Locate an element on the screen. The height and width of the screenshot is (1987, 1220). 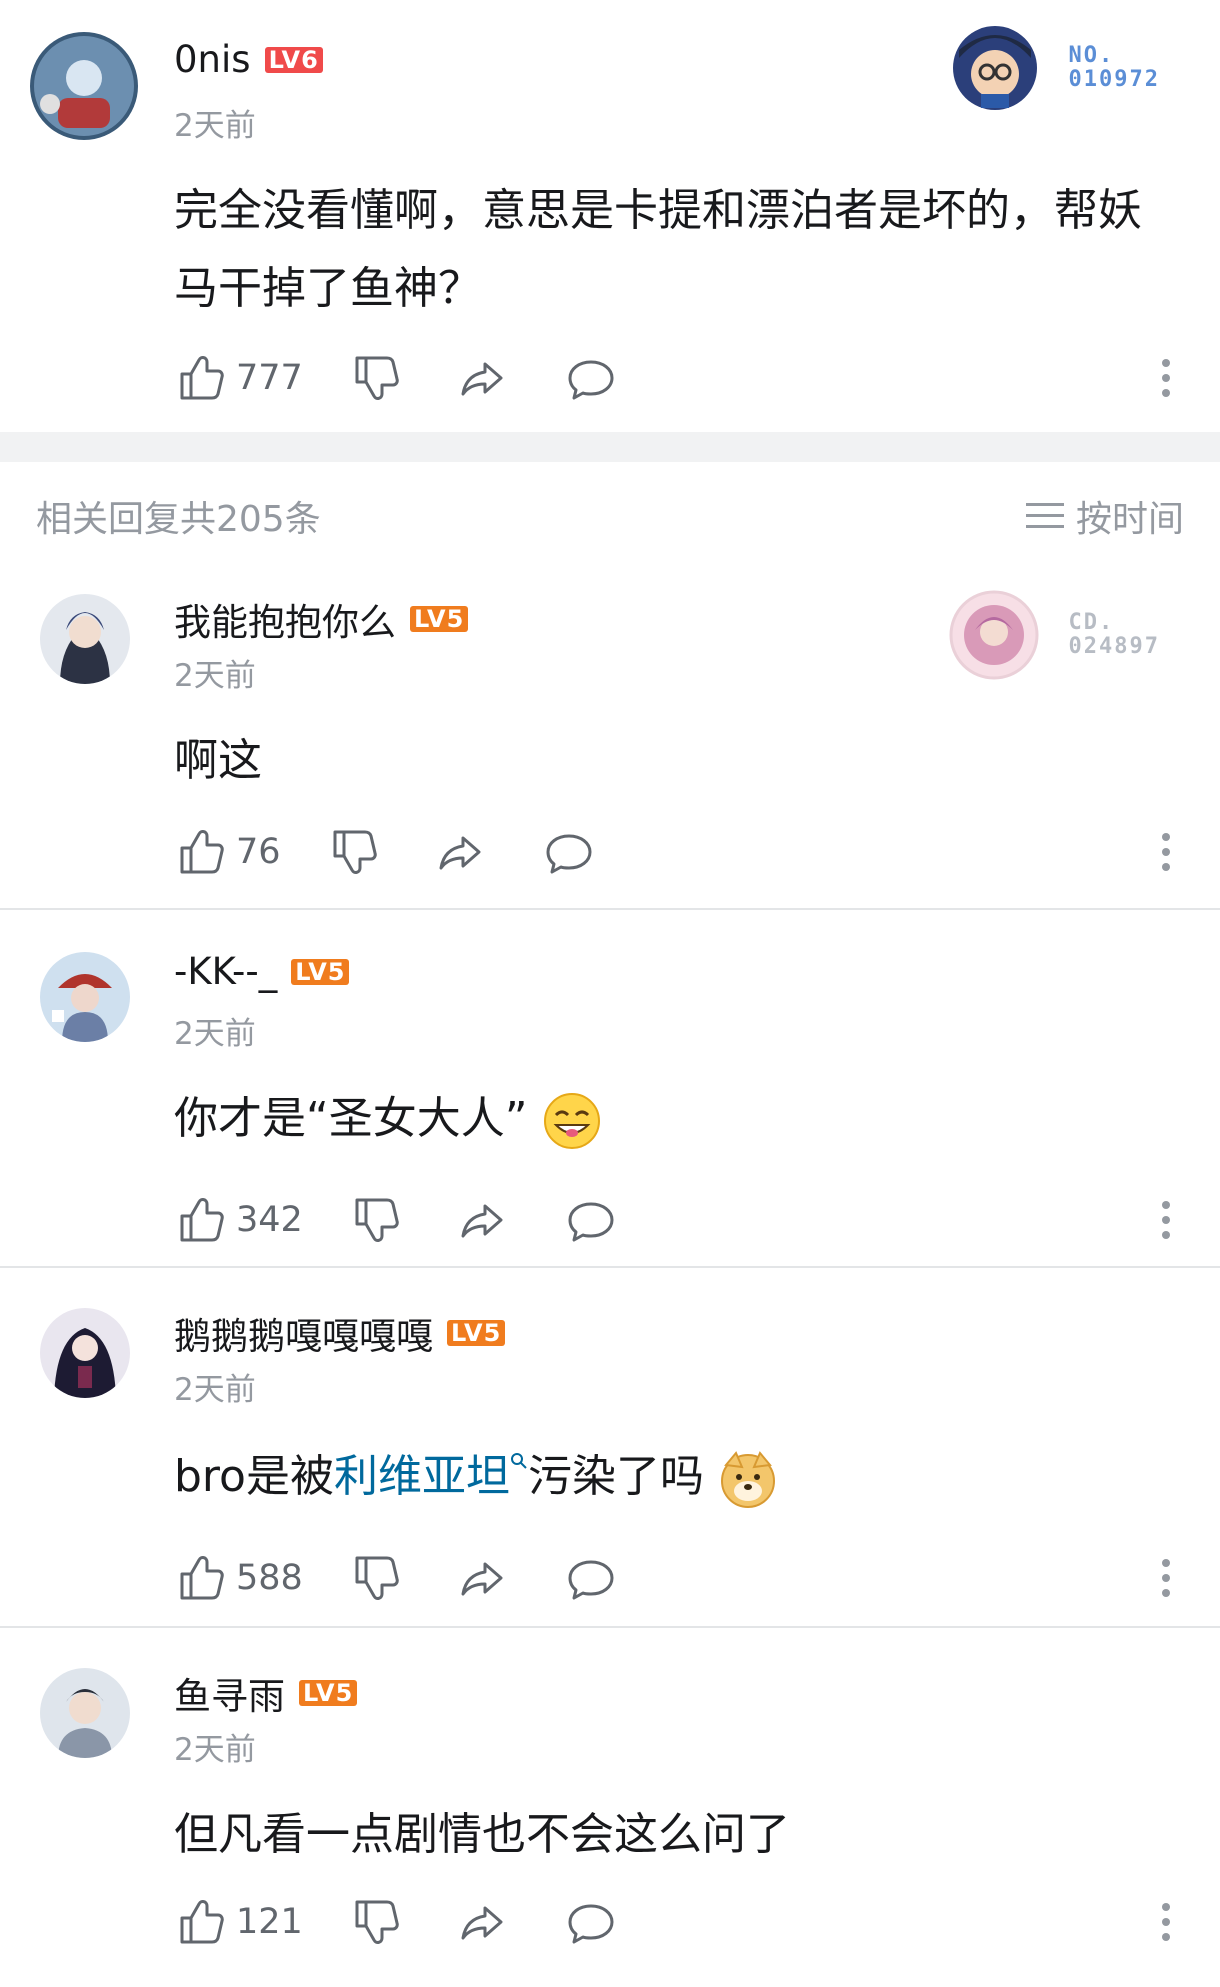
grin-emoji-icon is located at coordinates (571, 1121).